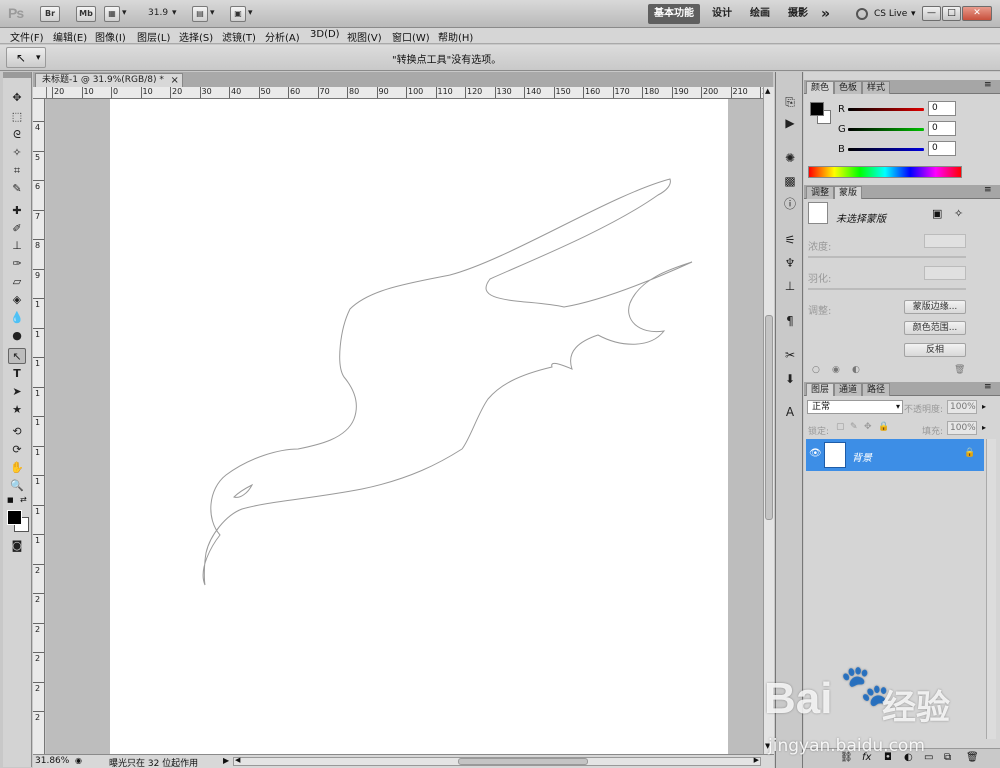 The image size is (1000, 768). I want to click on opacity-arrow-icon: ▸, so click(984, 406).